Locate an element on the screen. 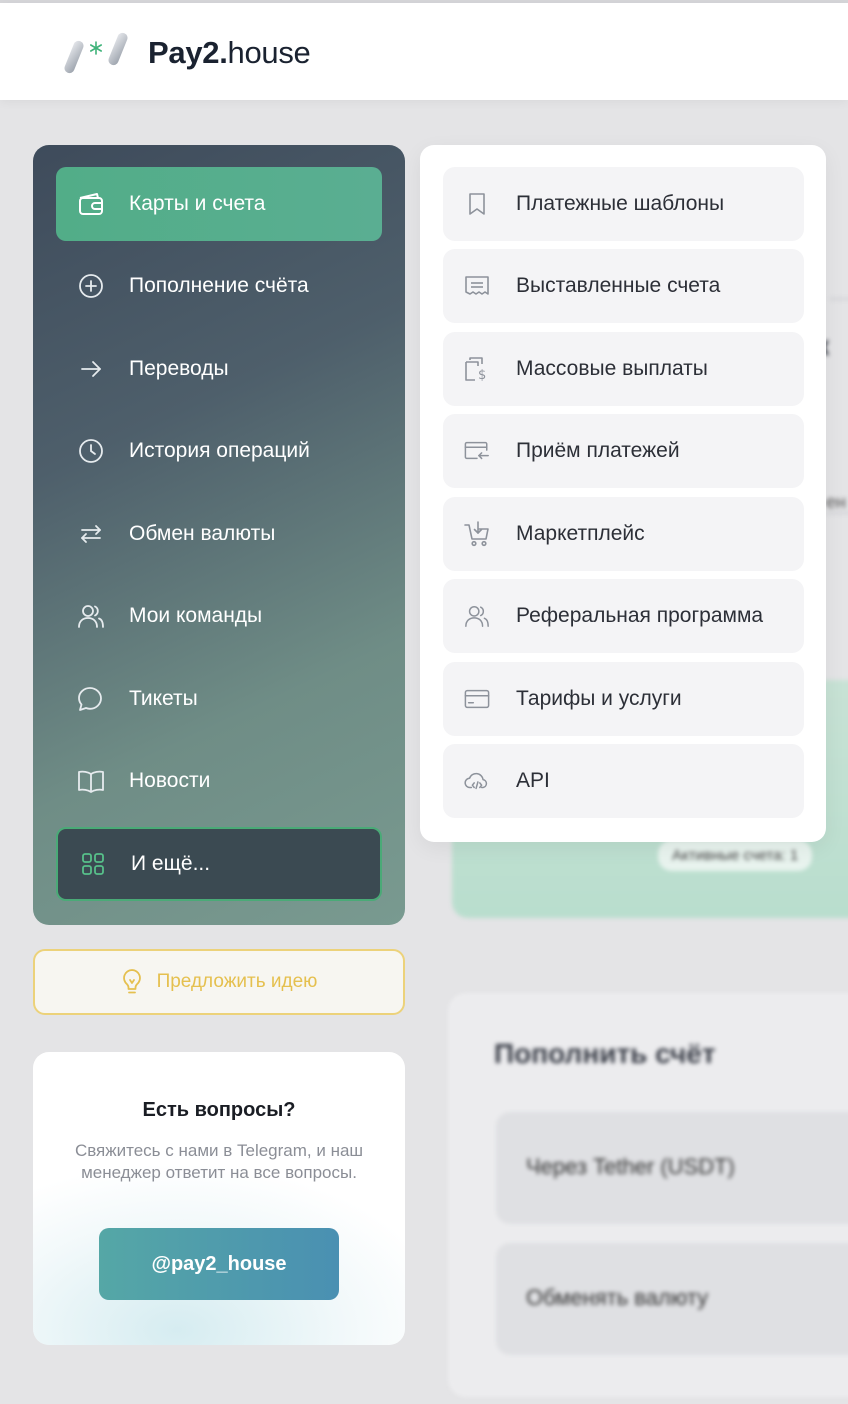 The width and height of the screenshot is (848, 1404). menu-item-mass-payouts: $ Массовые выплаты is located at coordinates (623, 369).